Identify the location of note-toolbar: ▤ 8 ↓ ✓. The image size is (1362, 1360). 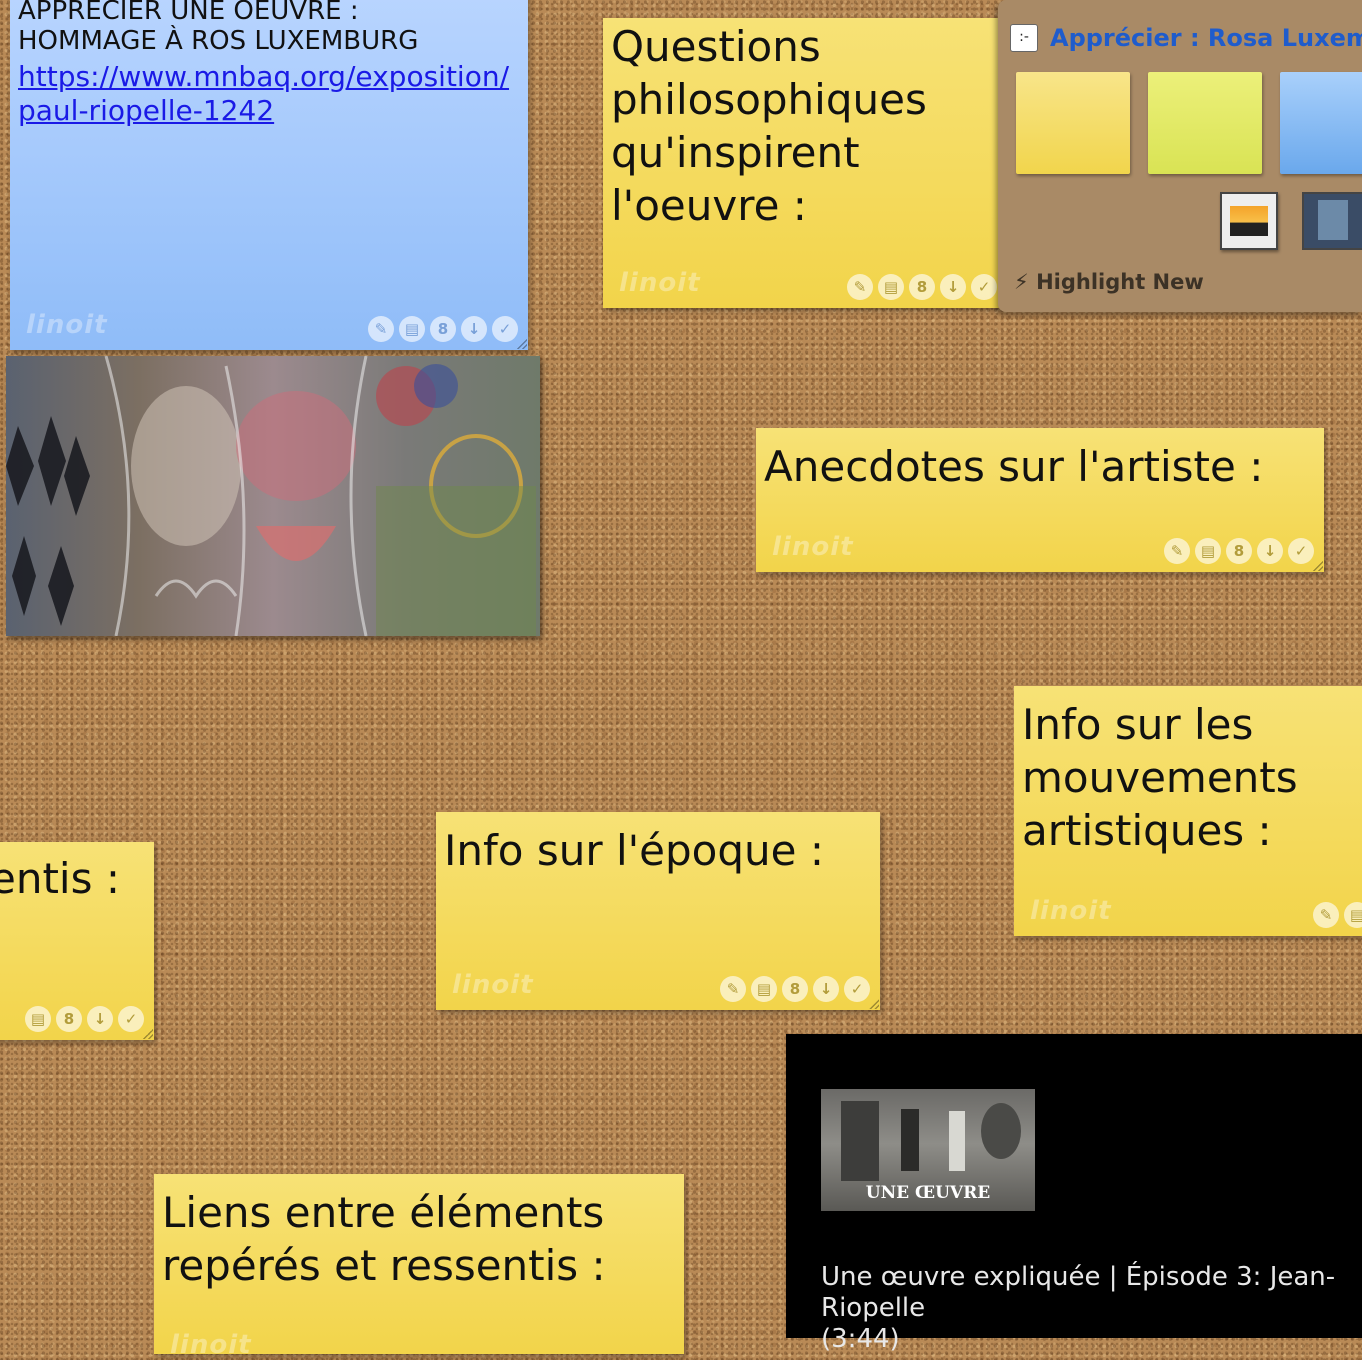
(84, 1019).